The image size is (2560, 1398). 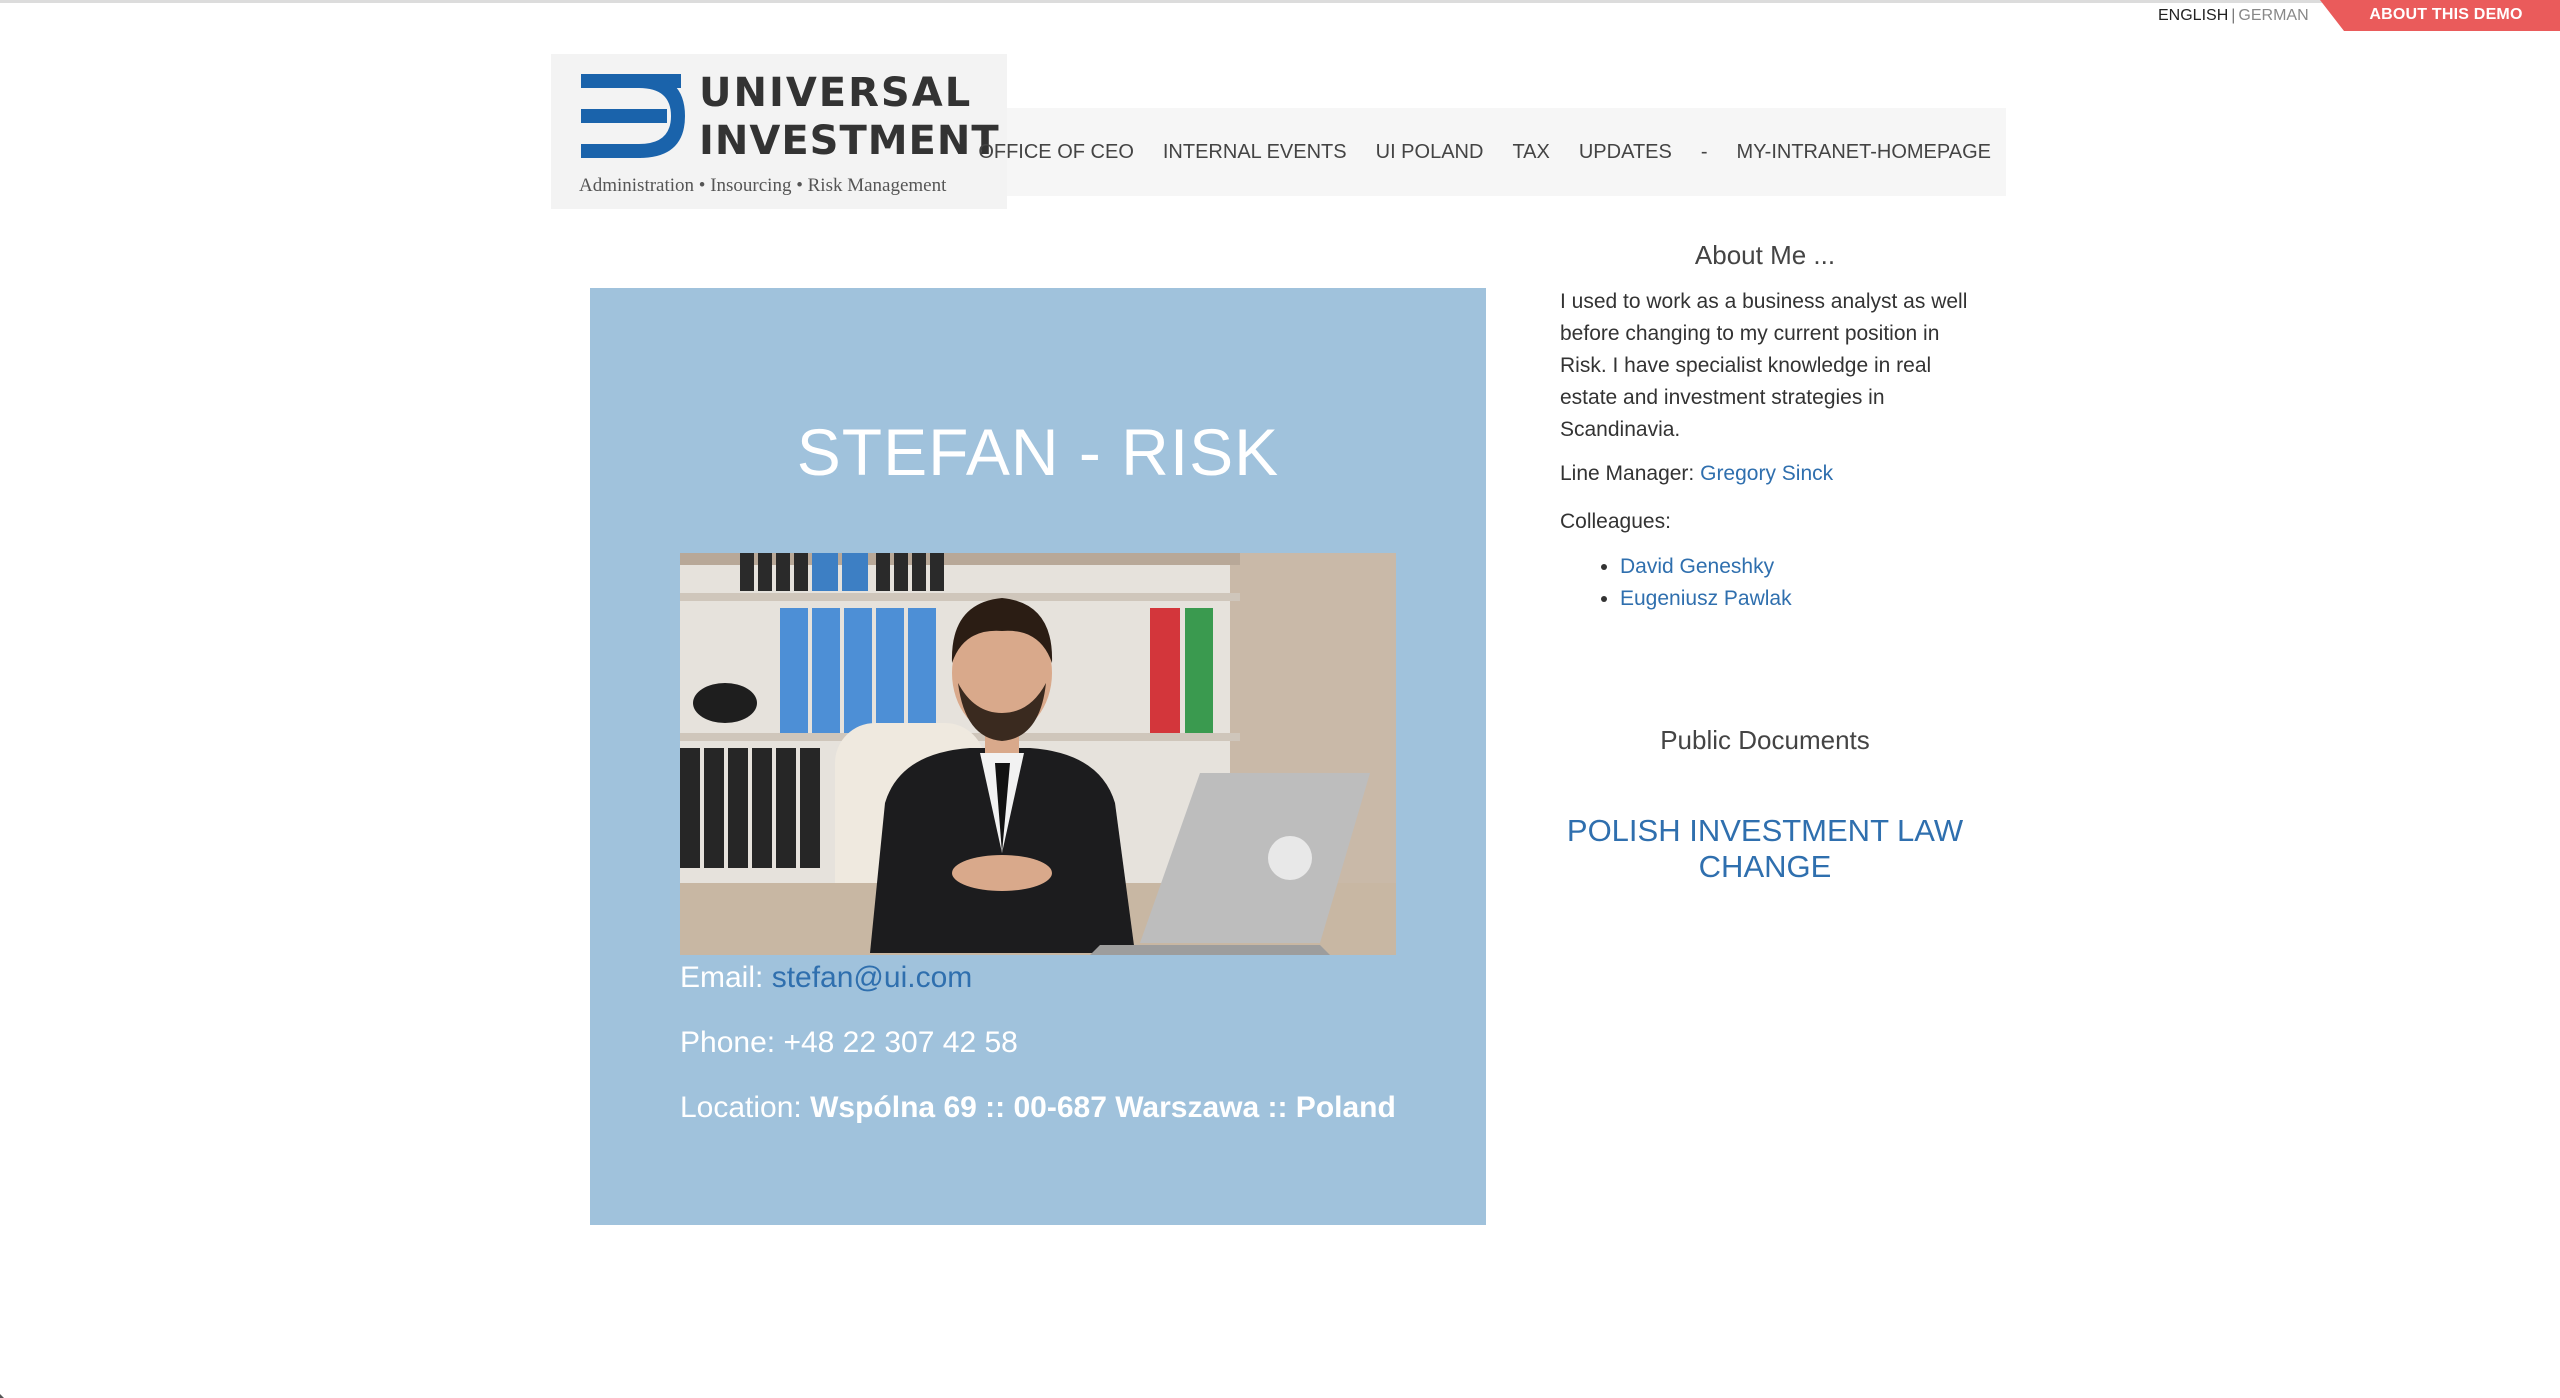 I want to click on about-demo-label: ABOUT THIS DEMO, so click(x=2446, y=14).